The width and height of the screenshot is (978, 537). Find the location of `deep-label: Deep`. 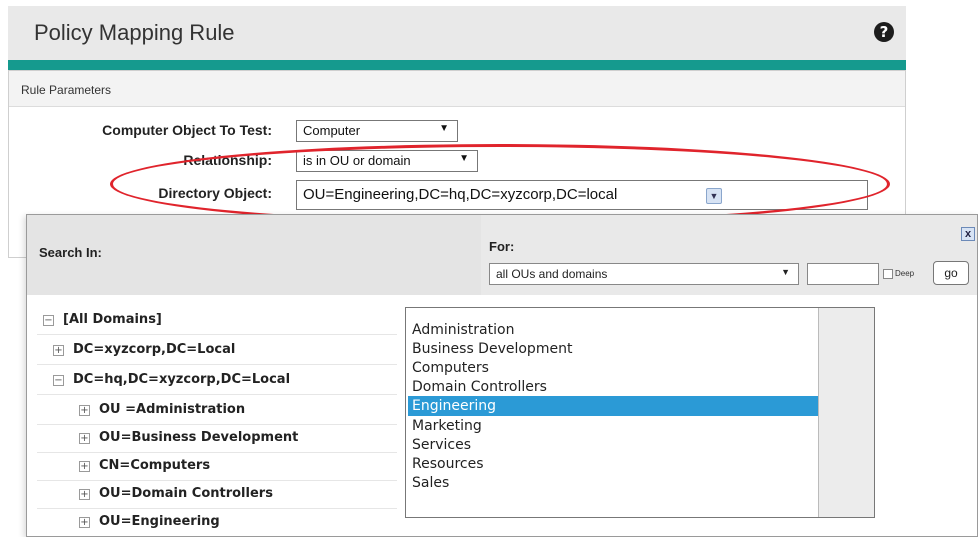

deep-label: Deep is located at coordinates (905, 273).